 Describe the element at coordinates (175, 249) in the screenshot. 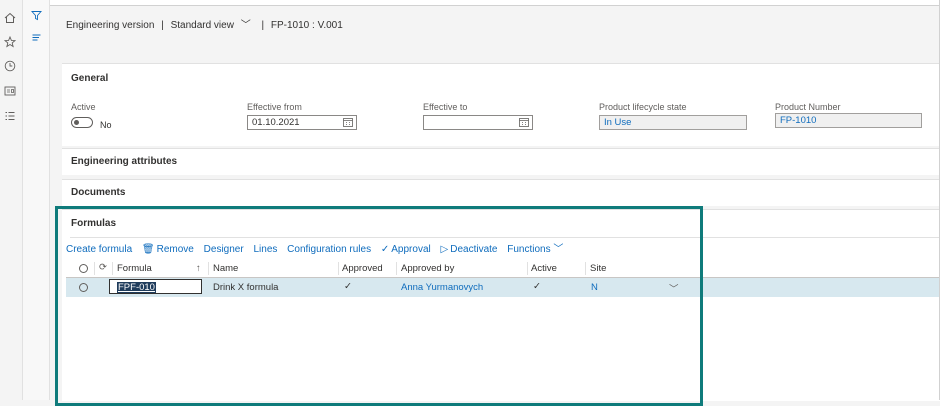

I see `remove-button-label: Remove` at that location.